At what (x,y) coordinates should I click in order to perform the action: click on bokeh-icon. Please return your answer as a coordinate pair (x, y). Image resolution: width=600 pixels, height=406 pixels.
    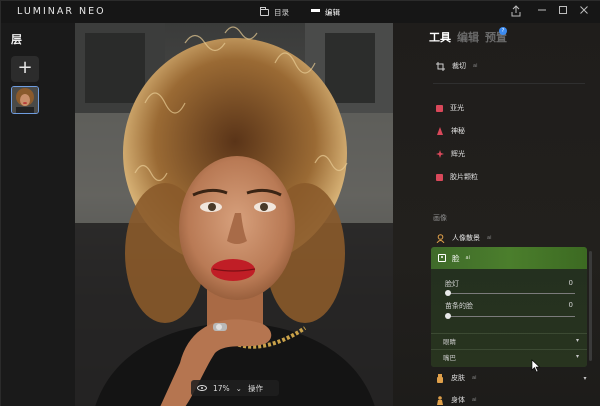
    Looking at the image, I should click on (440, 238).